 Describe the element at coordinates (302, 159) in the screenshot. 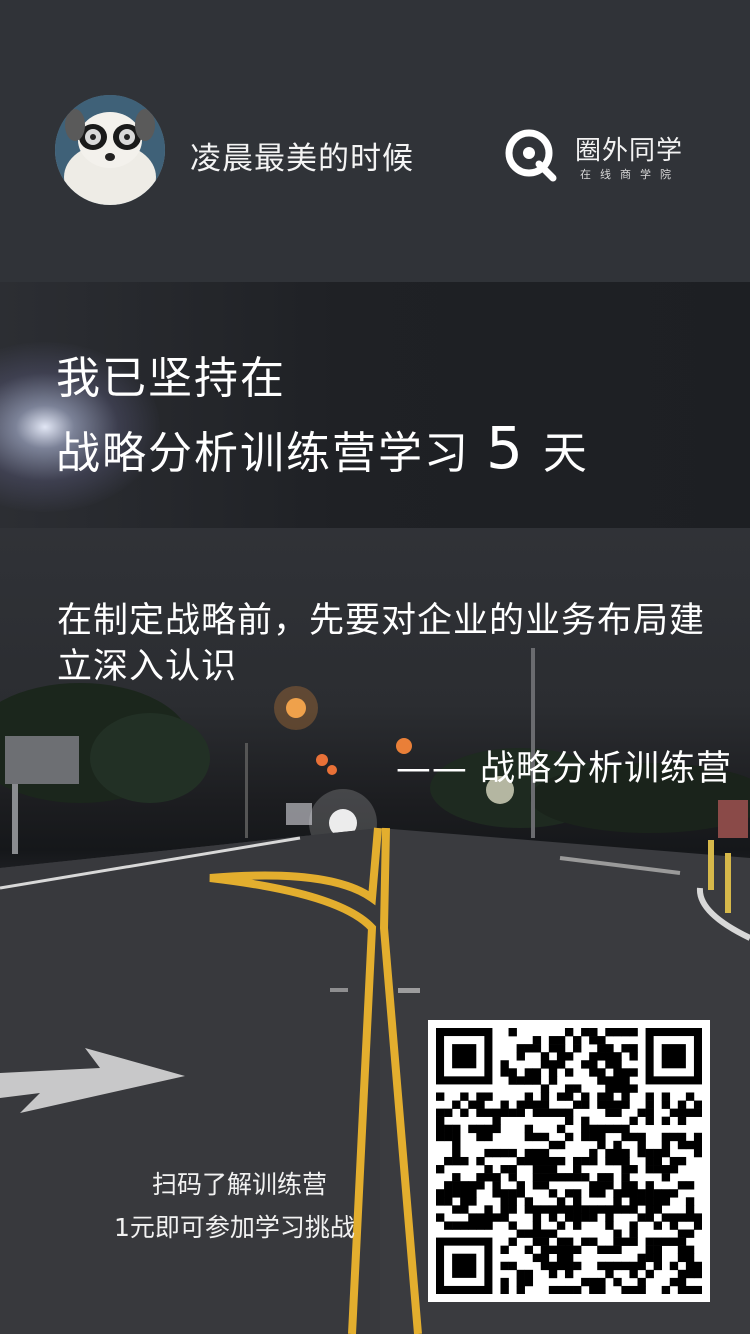

I see `username: 凌晨最美的时候` at that location.